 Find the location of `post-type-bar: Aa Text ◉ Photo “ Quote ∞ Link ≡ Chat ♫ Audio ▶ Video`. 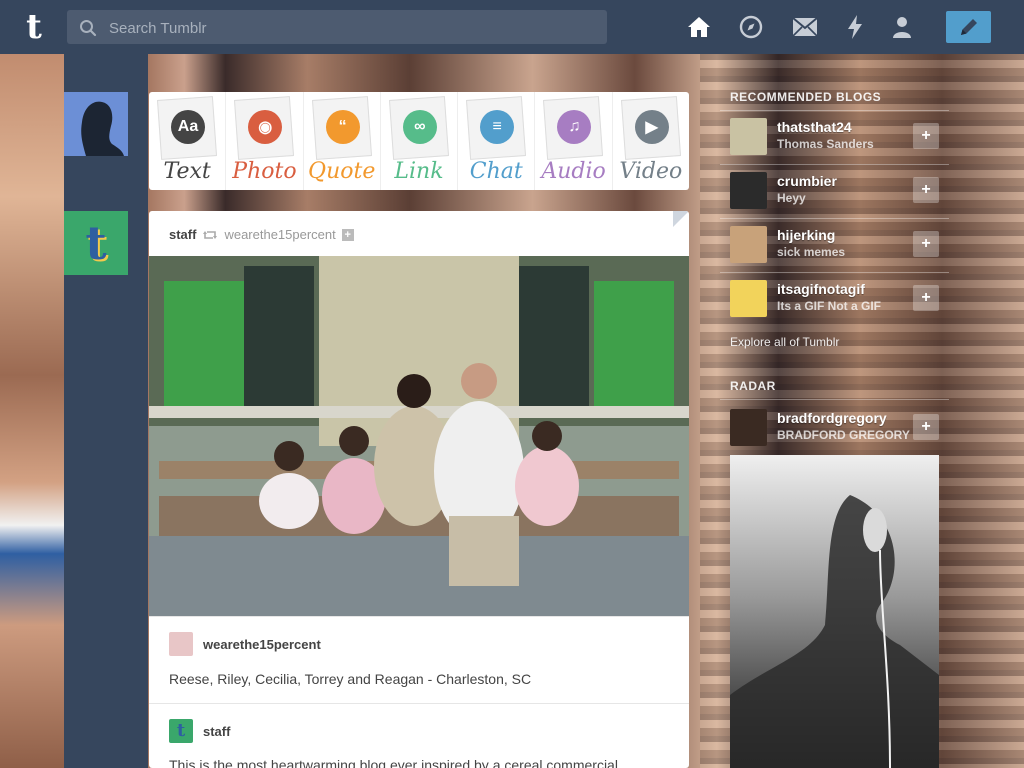

post-type-bar: Aa Text ◉ Photo “ Quote ∞ Link ≡ Chat ♫ Audio ▶ Video is located at coordinates (419, 141).